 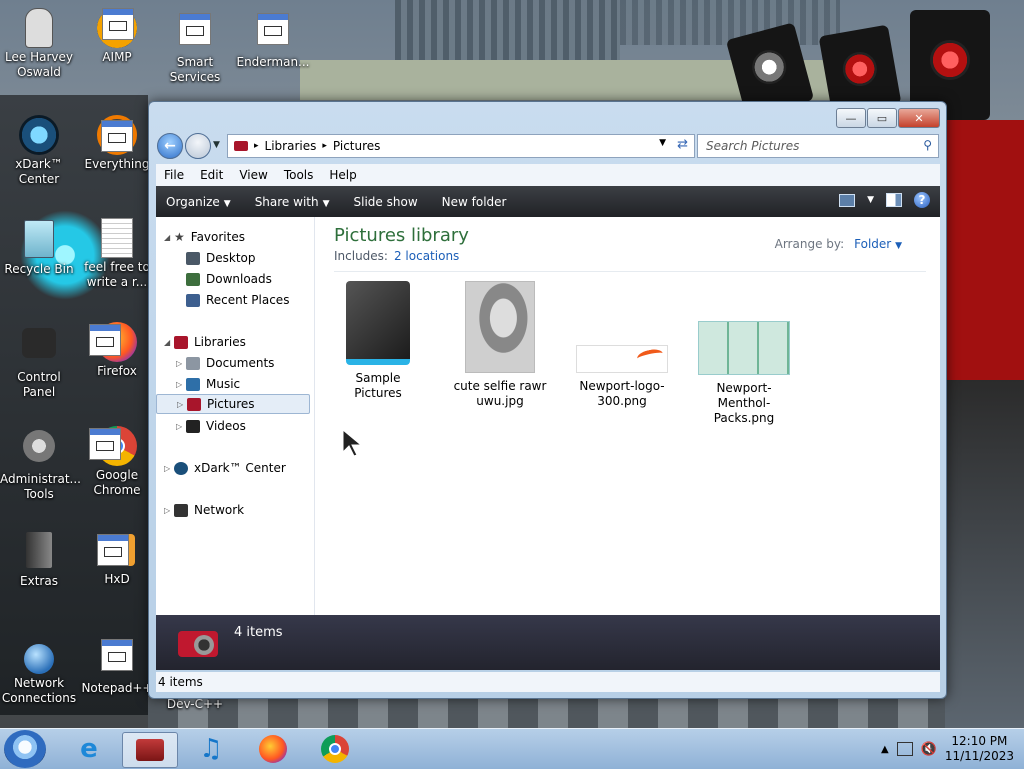 What do you see at coordinates (885, 749) in the screenshot?
I see `show-hidden-icons-button: ▲` at bounding box center [885, 749].